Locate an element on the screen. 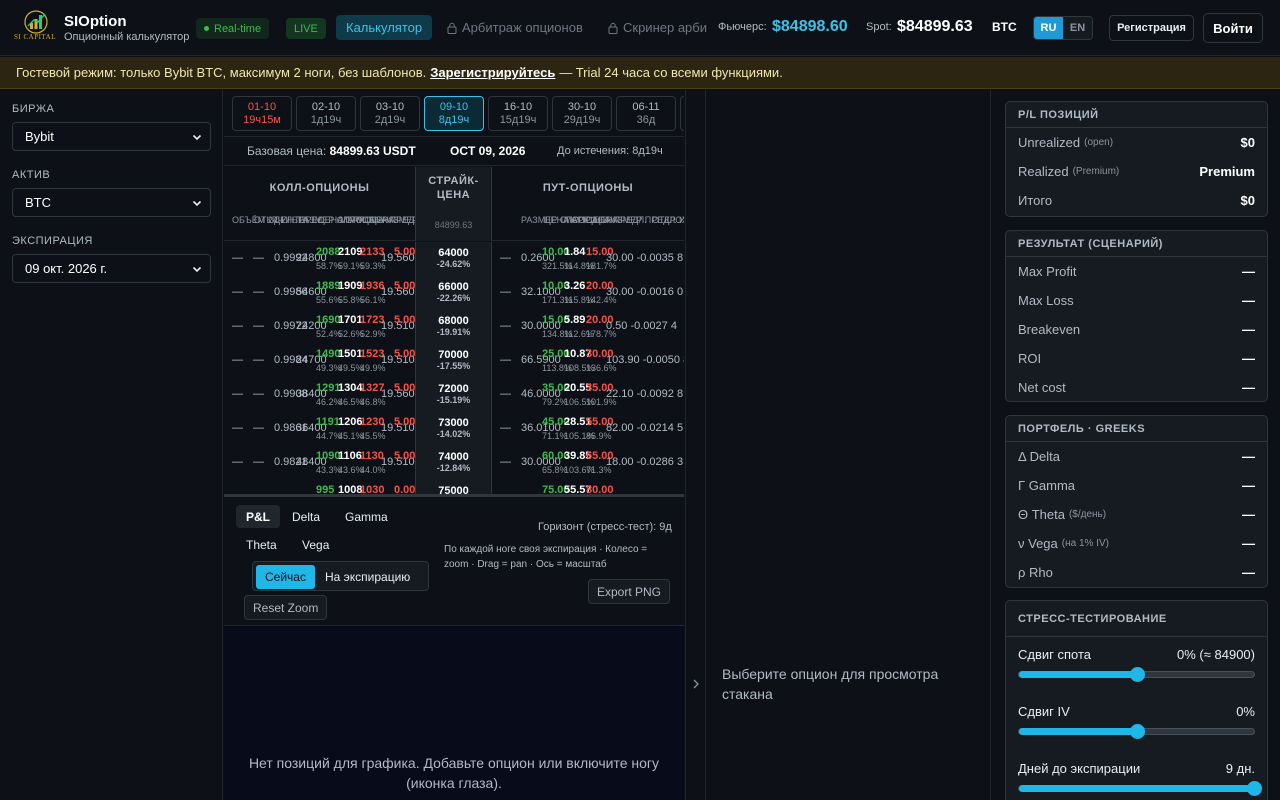 This screenshot has width=1280, height=800. slider-value: 9 дн. is located at coordinates (1240, 768).